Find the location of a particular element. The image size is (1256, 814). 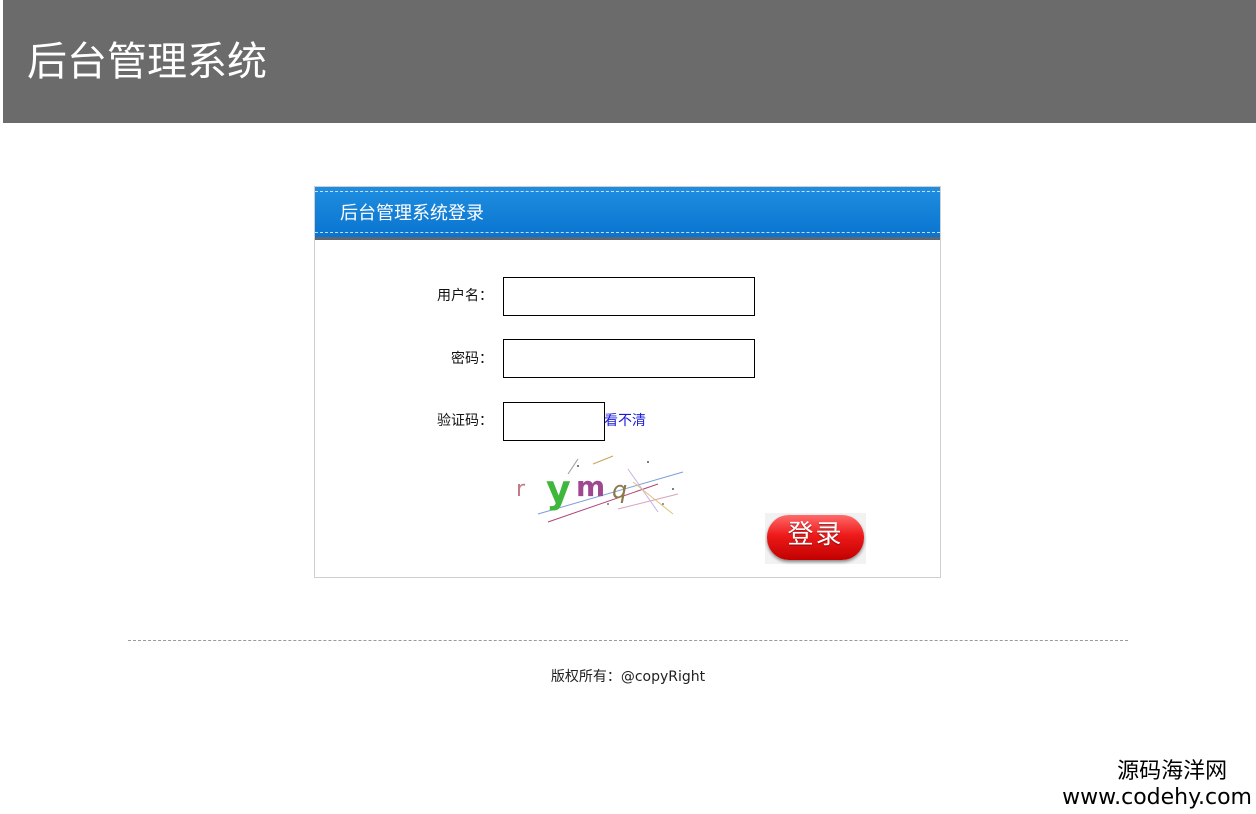

captcha-input is located at coordinates (554, 421).